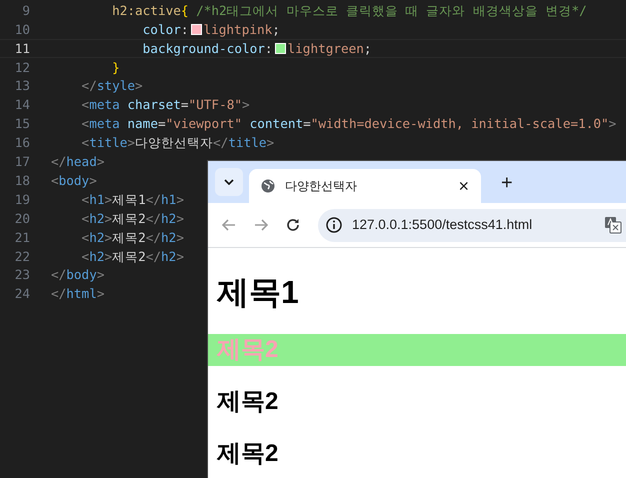  I want to click on code-value: "viewport", so click(204, 124).